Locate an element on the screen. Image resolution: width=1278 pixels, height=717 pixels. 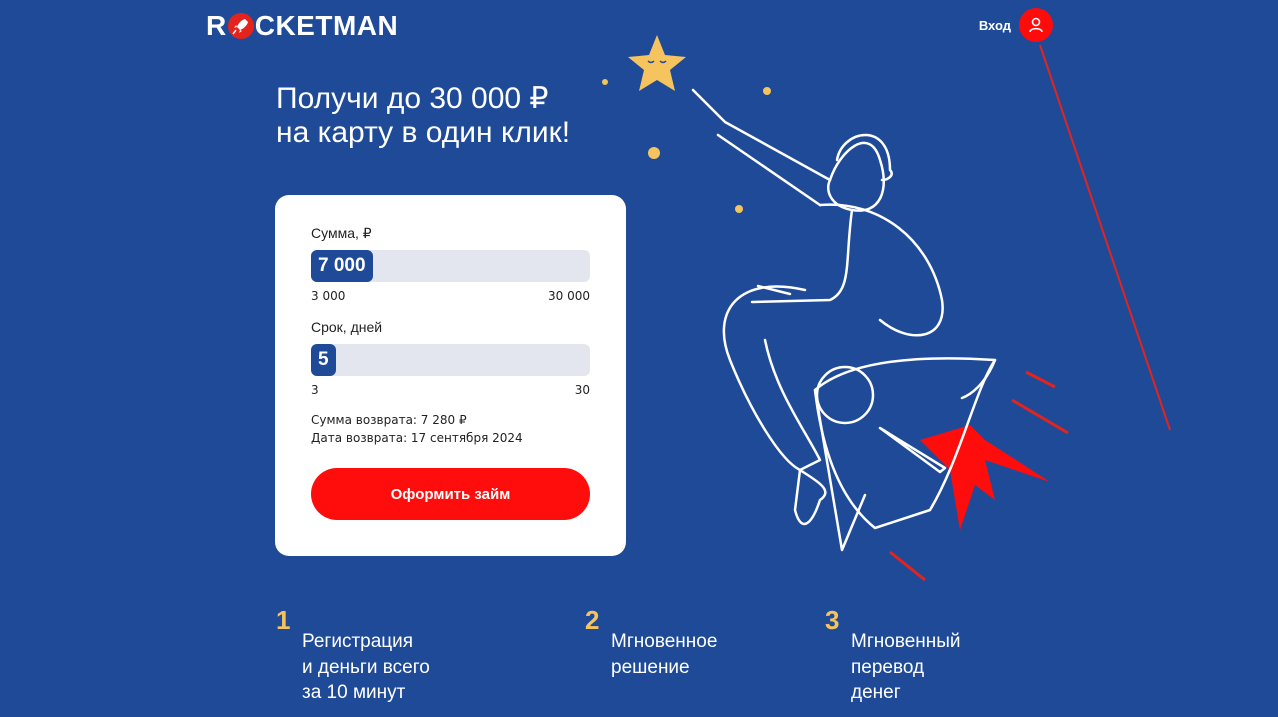
step-number: 2 is located at coordinates (592, 620).